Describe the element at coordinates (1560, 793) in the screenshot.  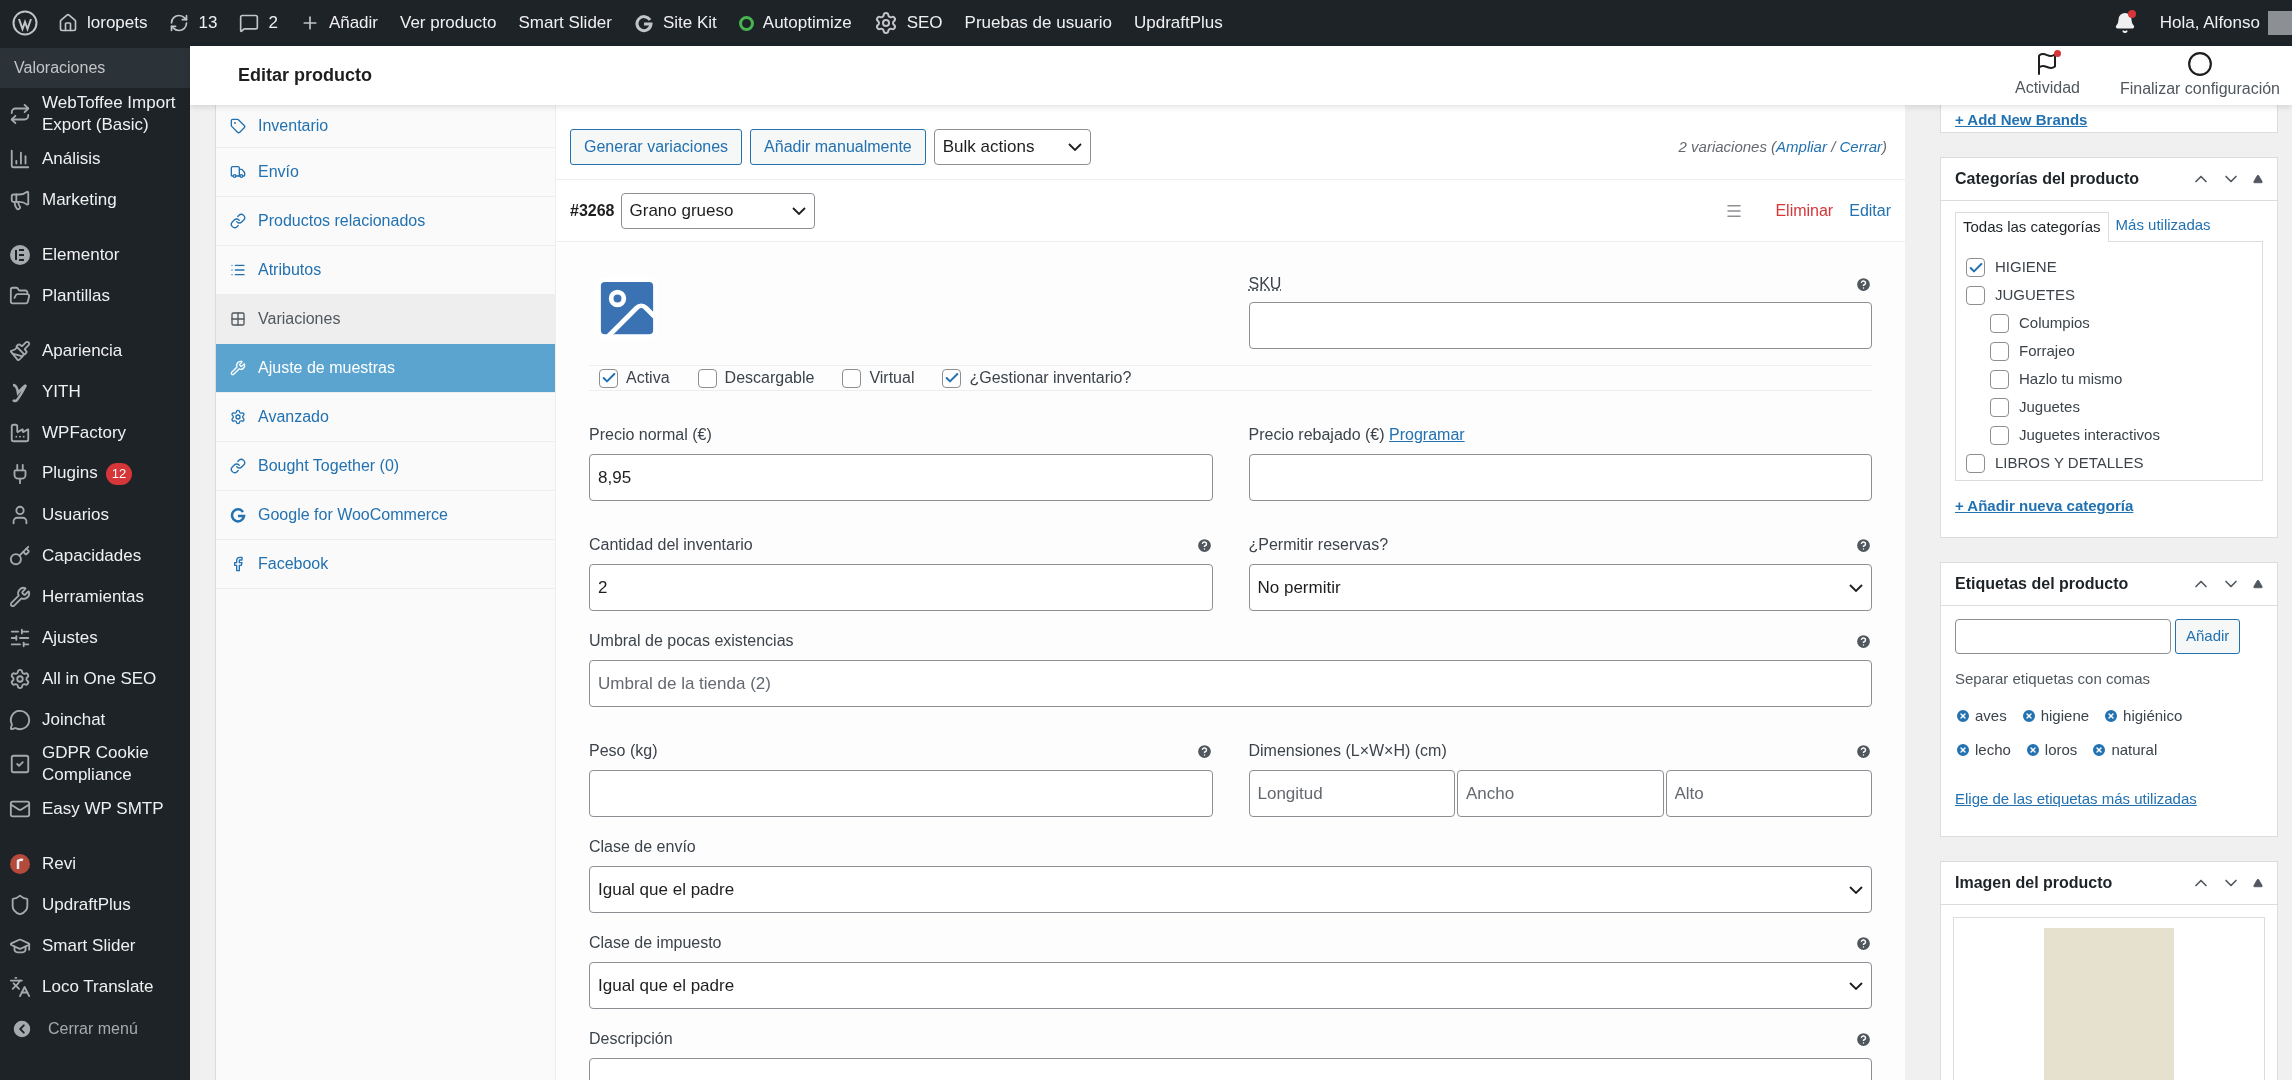
I see `dimension-field: Ancho` at that location.